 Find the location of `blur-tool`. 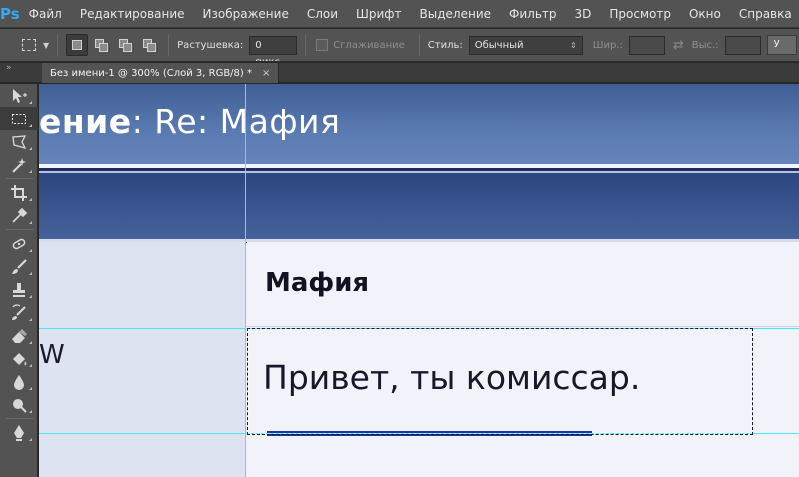

blur-tool is located at coordinates (19, 381).